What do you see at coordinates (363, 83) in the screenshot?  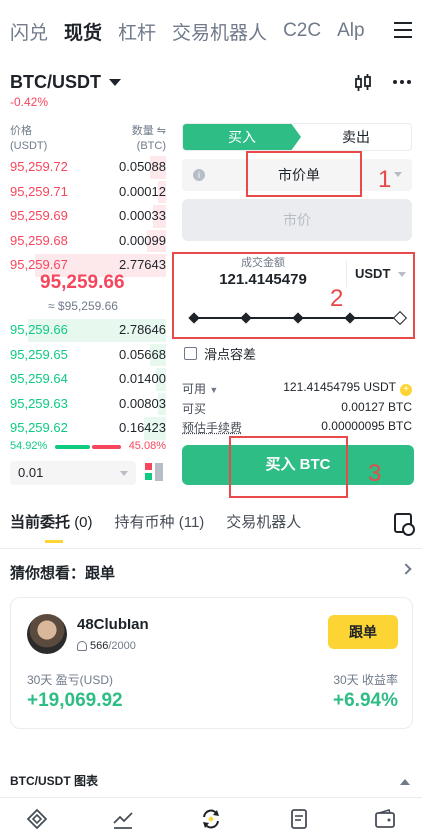 I see `candlestick-chart-icon` at bounding box center [363, 83].